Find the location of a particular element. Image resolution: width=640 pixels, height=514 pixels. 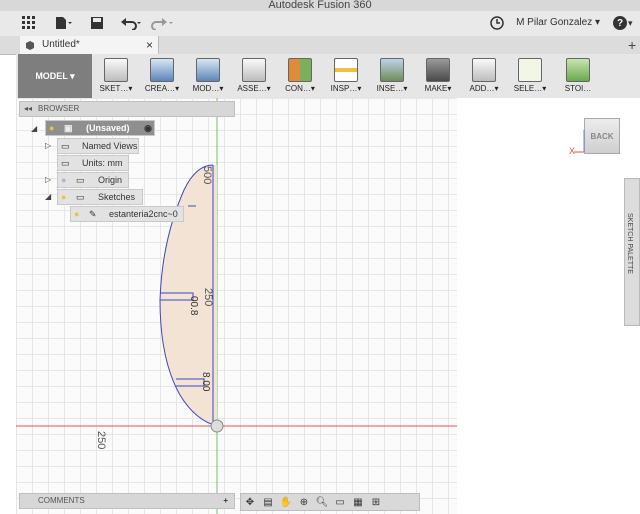

navigation-bar: ✥ ▤ ✋ ⊕ 🔍︎ ▭ ▦ ⊞ is located at coordinates (330, 502).